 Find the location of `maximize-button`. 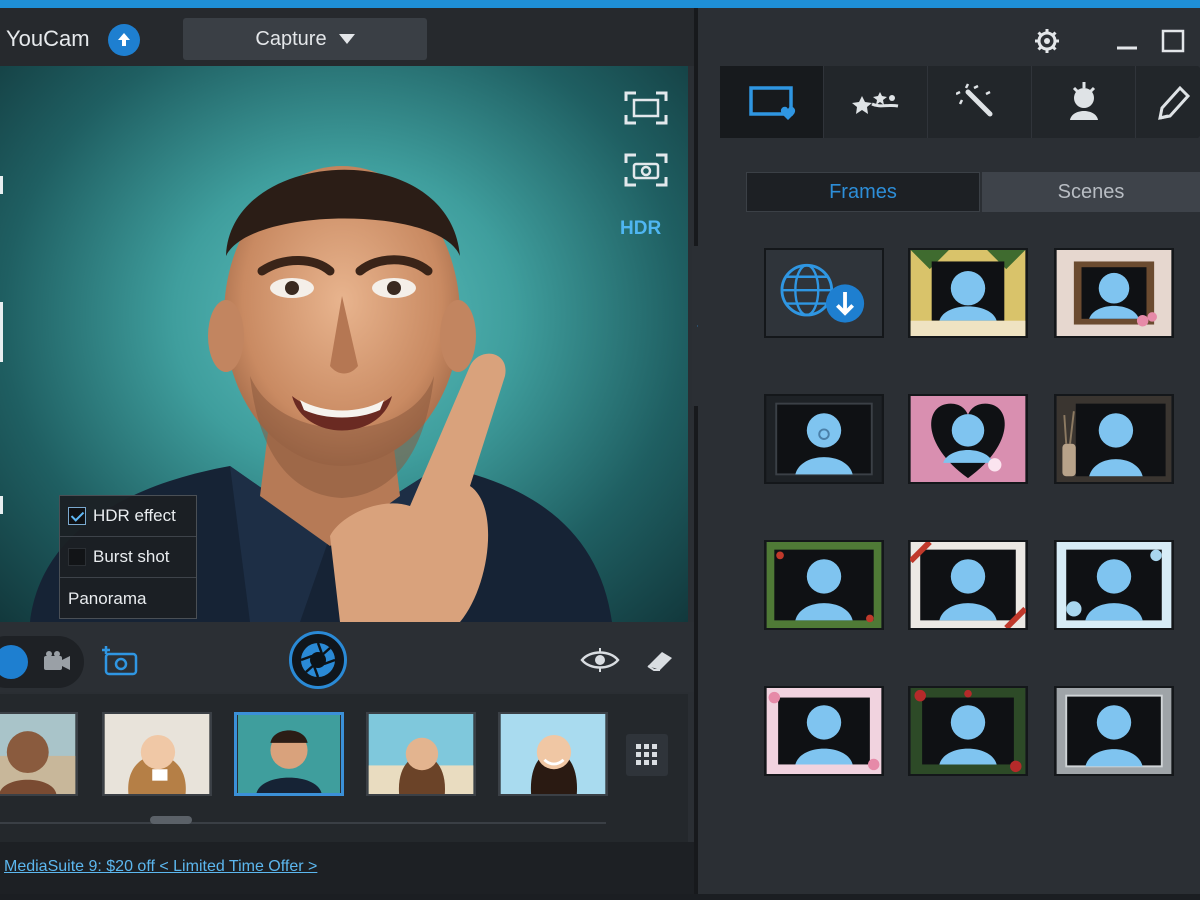

maximize-button is located at coordinates (1173, 41).